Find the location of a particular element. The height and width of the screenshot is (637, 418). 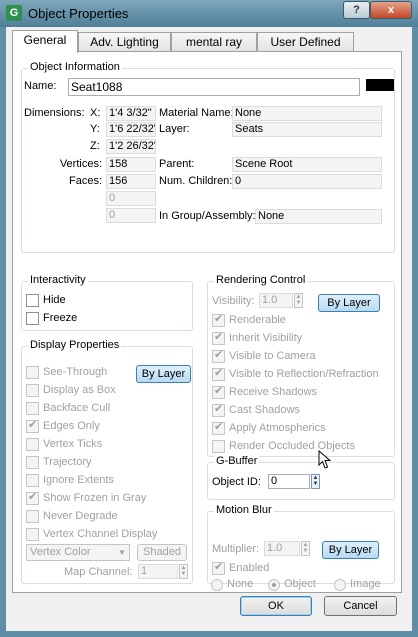

visibility-spinner: ▲ ▼ is located at coordinates (298, 300).